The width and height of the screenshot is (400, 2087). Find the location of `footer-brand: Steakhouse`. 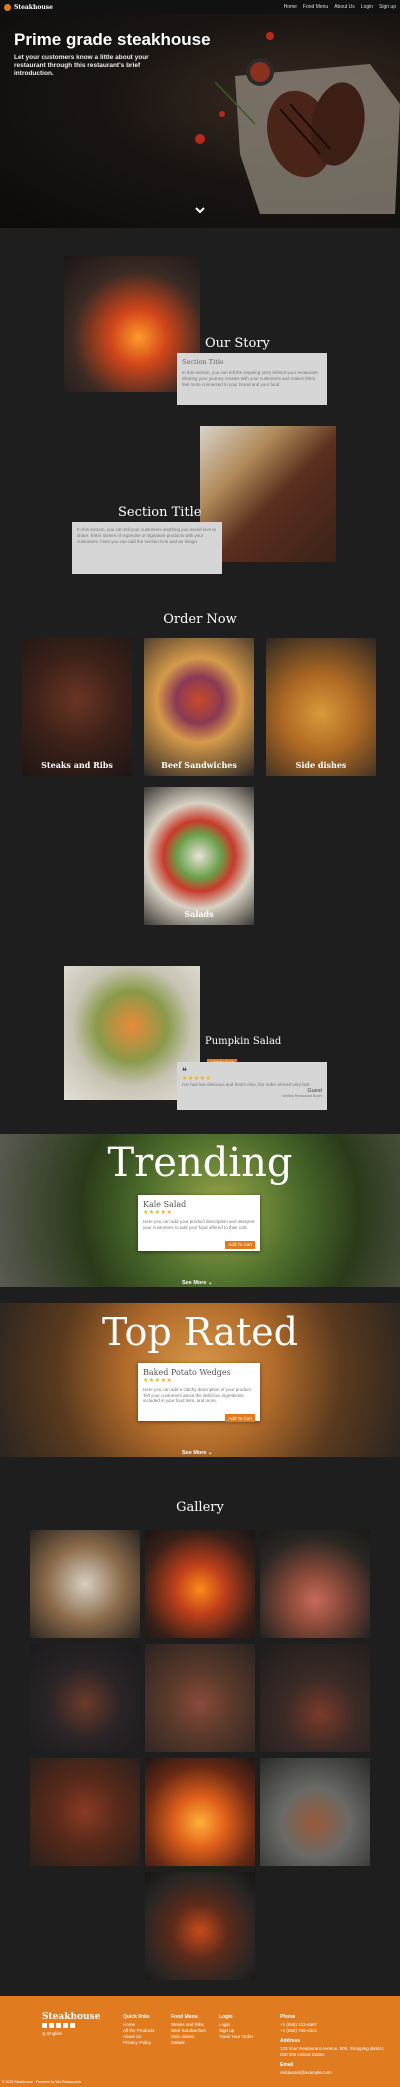

footer-brand: Steakhouse is located at coordinates (71, 2017).